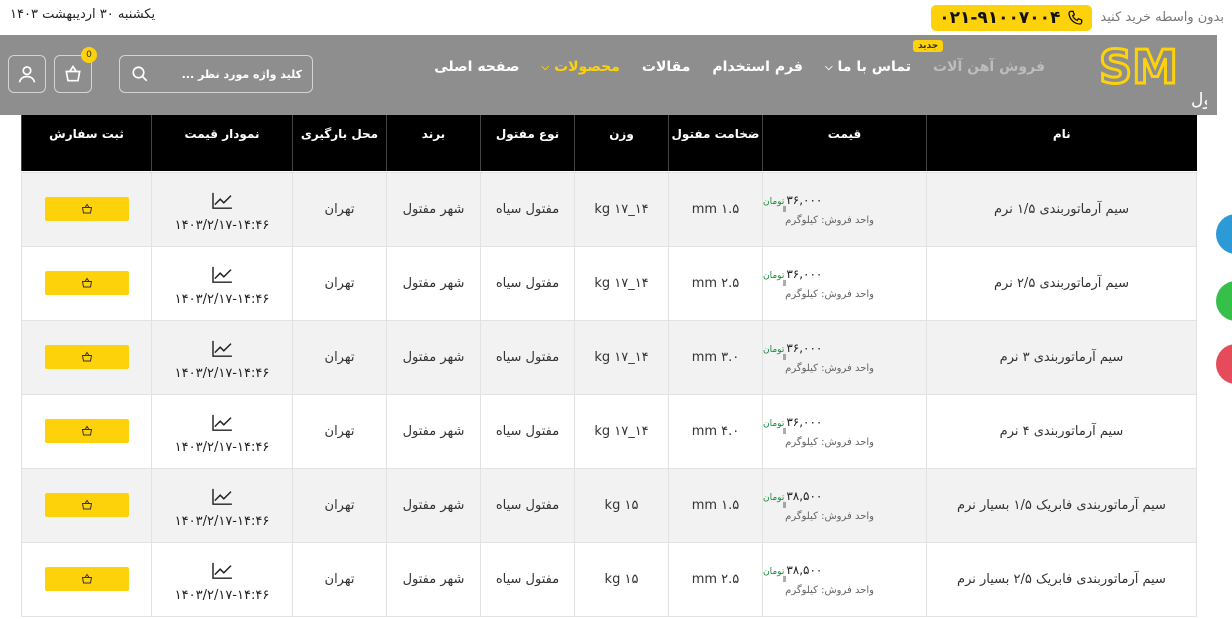 The image size is (1232, 619). I want to click on nav-careers-label: فرم استخدام, so click(757, 67).